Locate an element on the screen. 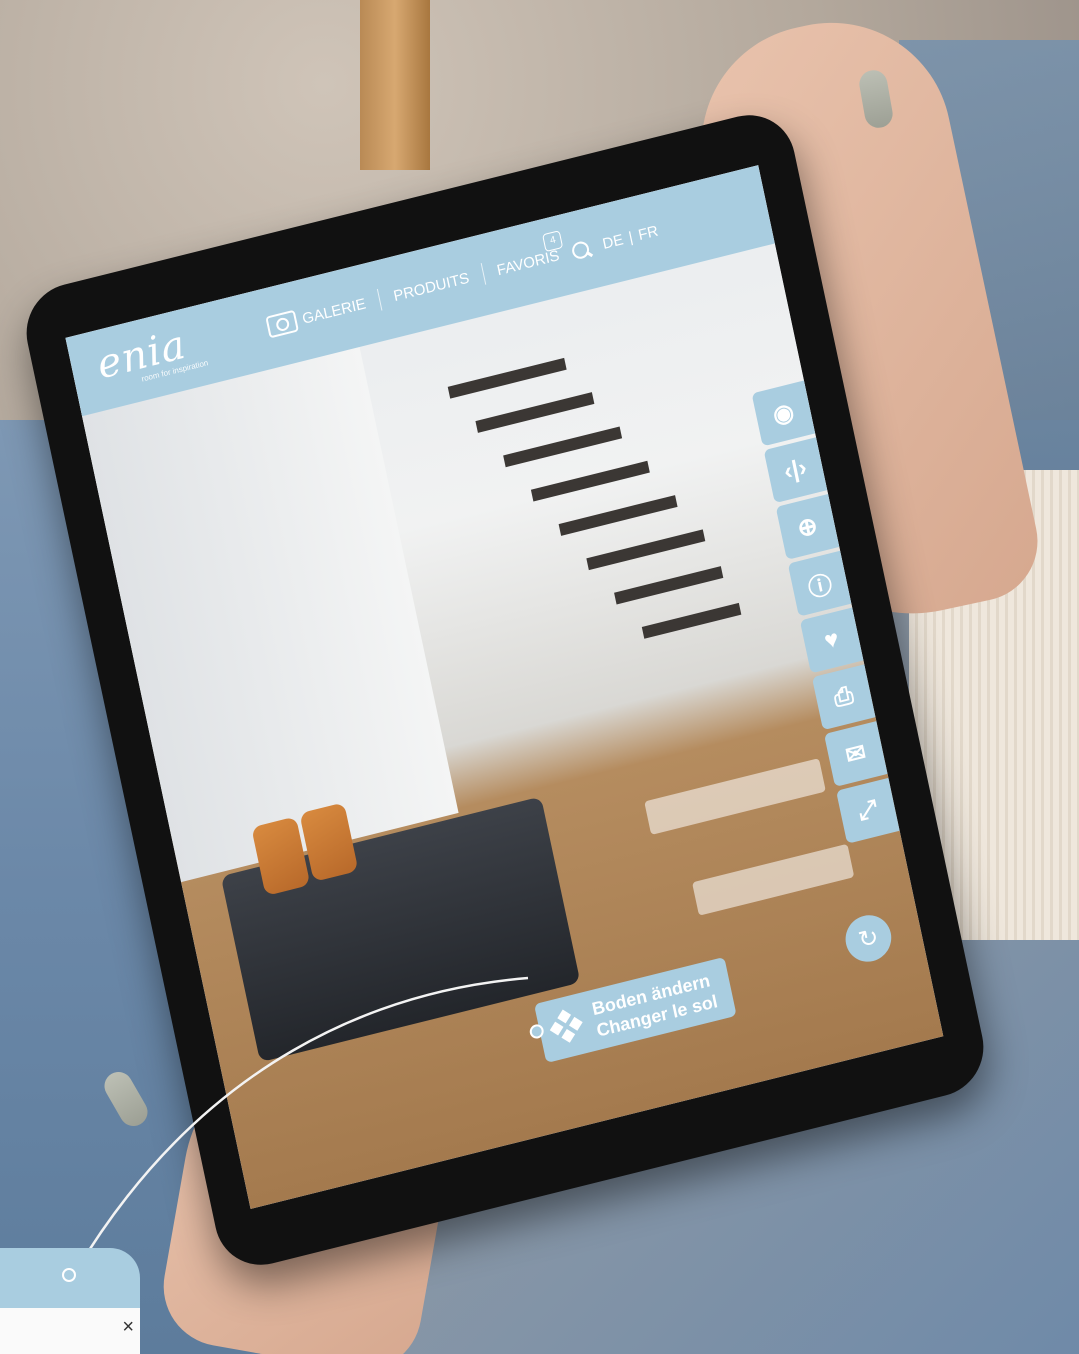 This screenshot has height=1354, width=1079. nav-products: PRODUITS is located at coordinates (431, 286).